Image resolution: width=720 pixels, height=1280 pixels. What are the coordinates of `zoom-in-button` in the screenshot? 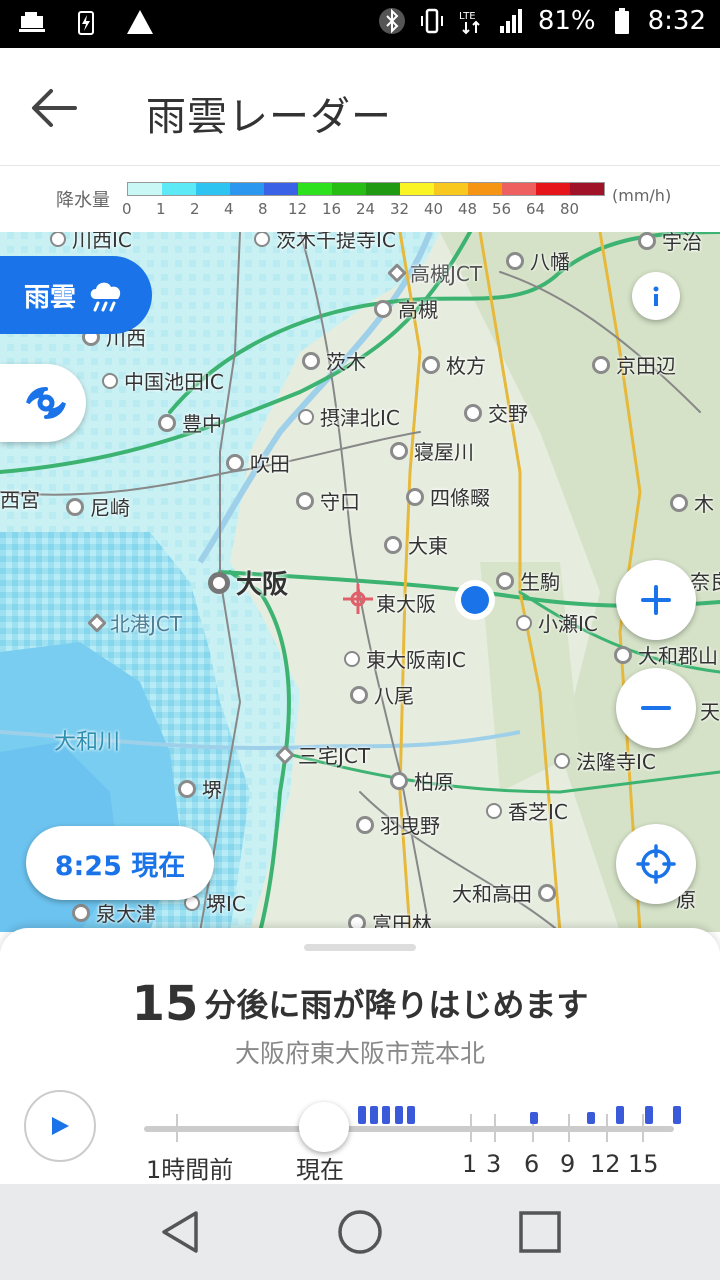 It's located at (656, 600).